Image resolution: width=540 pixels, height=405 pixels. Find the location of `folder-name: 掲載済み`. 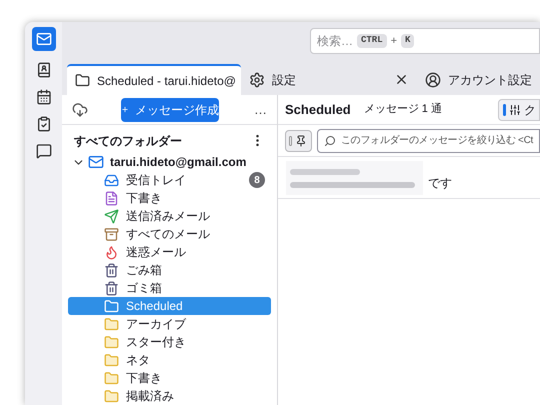

folder-name: 掲載済み is located at coordinates (150, 396).